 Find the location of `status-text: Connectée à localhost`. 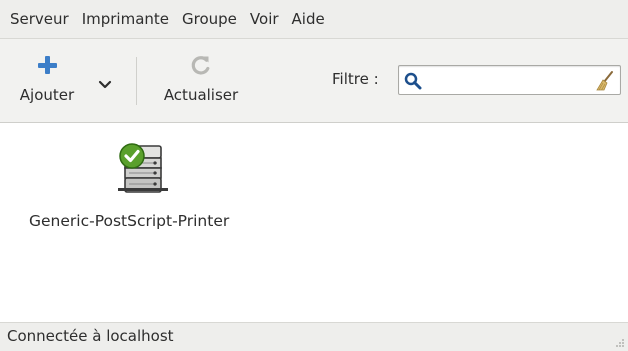

status-text: Connectée à localhost is located at coordinates (90, 336).